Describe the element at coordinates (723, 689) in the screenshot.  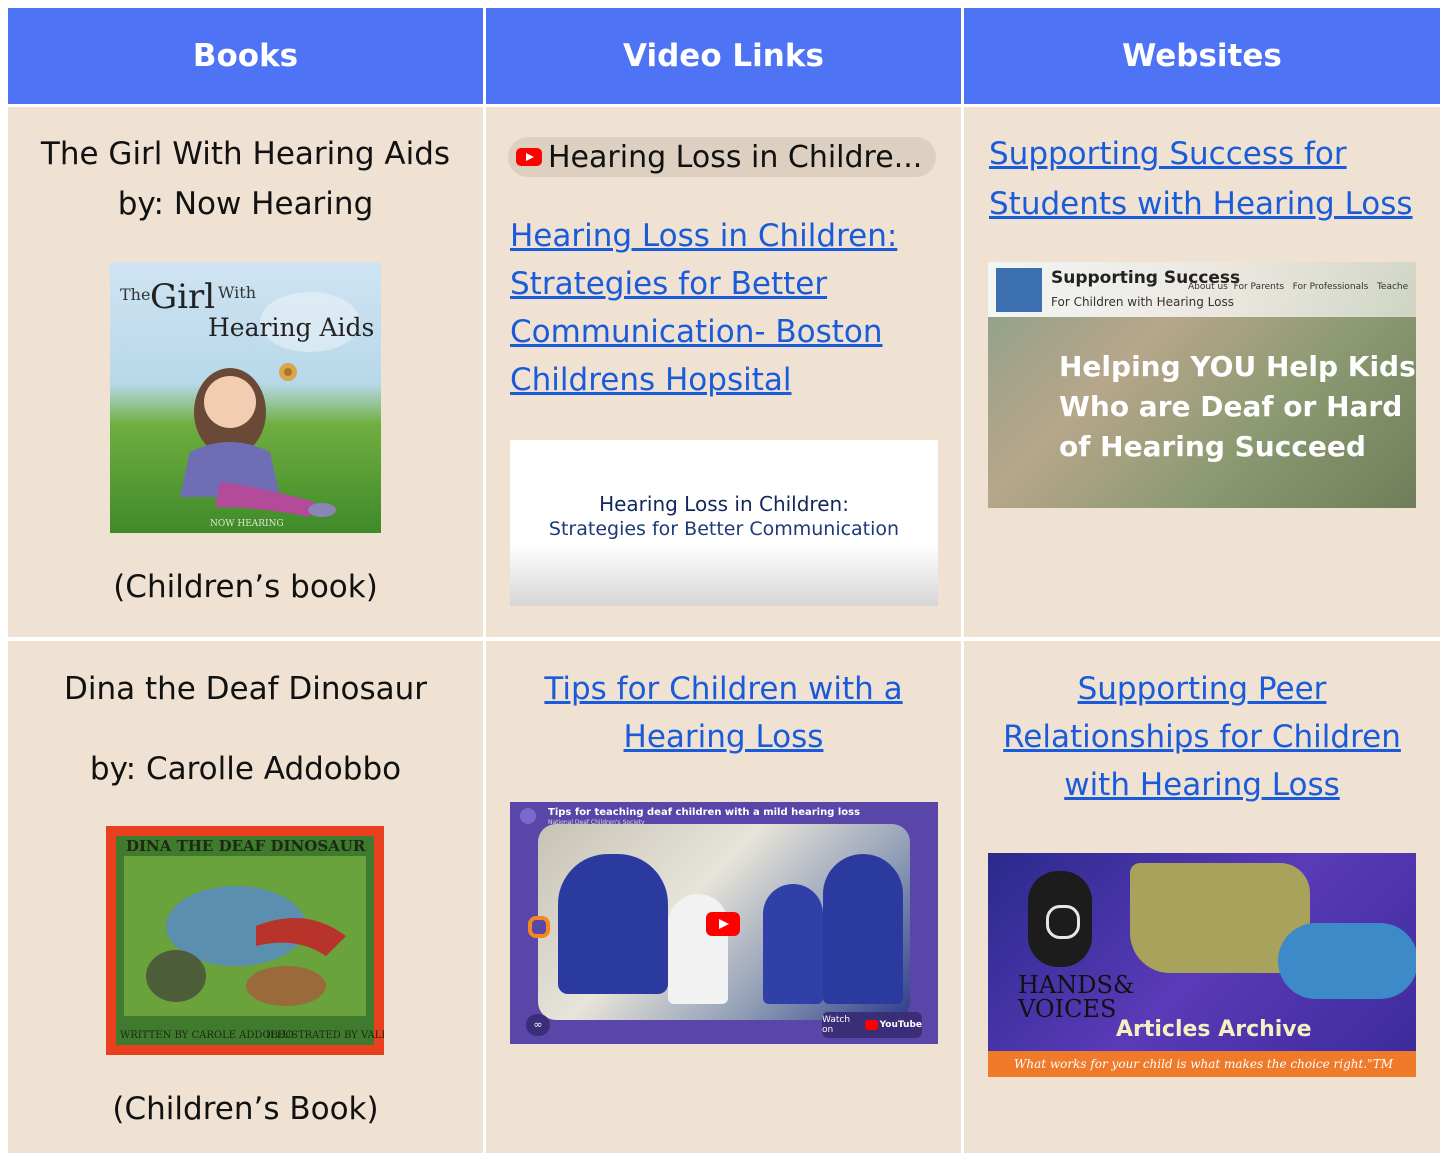
I see `video-link-line: Tips for Children with a` at that location.